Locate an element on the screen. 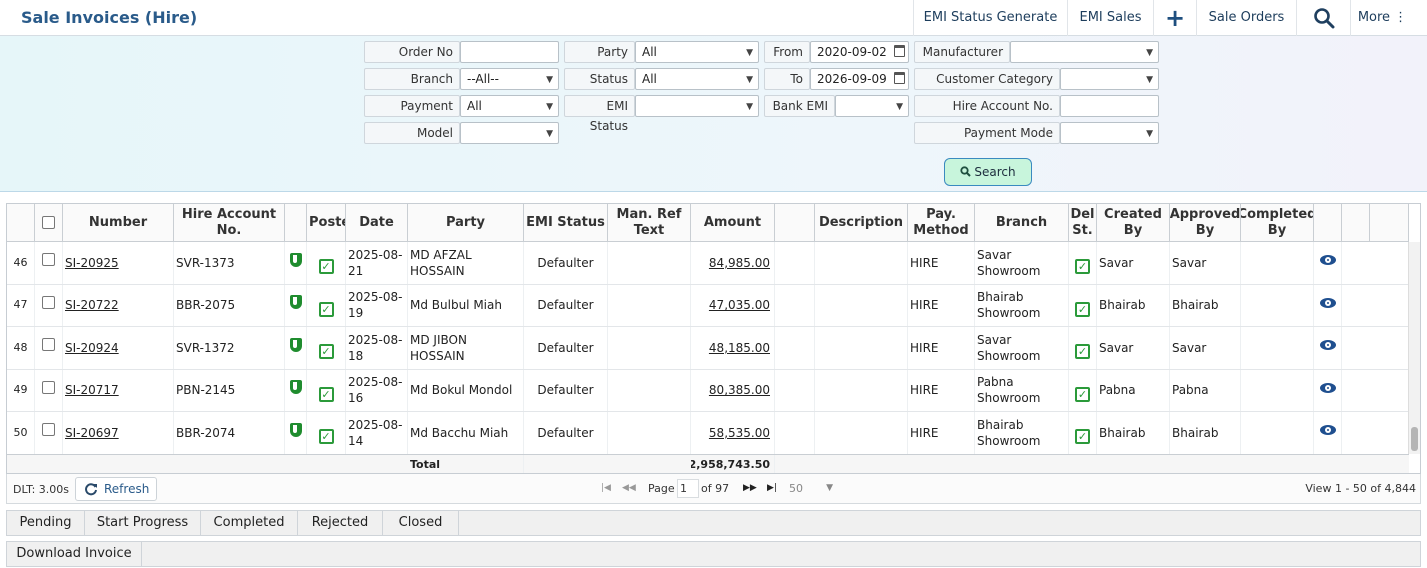 The width and height of the screenshot is (1427, 568). per-page-select: 50 ▼ is located at coordinates (810, 488).